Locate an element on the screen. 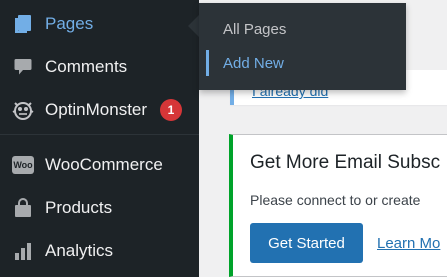 This screenshot has height=277, width=447. submenu-item-label: Add New is located at coordinates (253, 63).